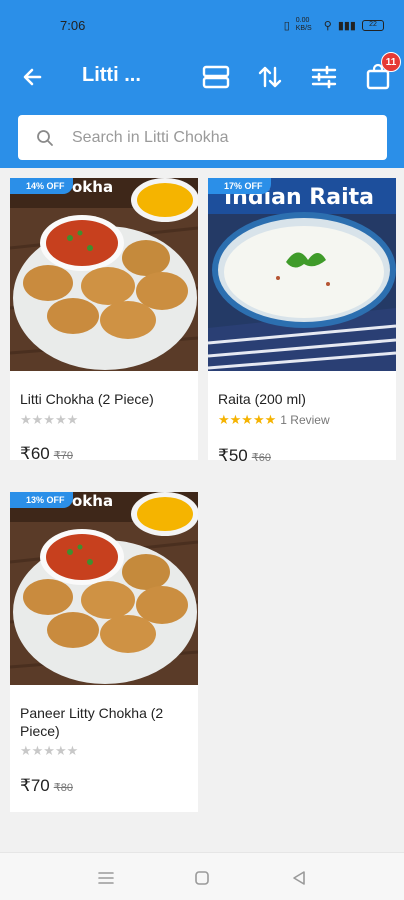 This screenshot has width=404, height=900. Describe the element at coordinates (261, 458) in the screenshot. I see `mrp-value: ₹60` at that location.